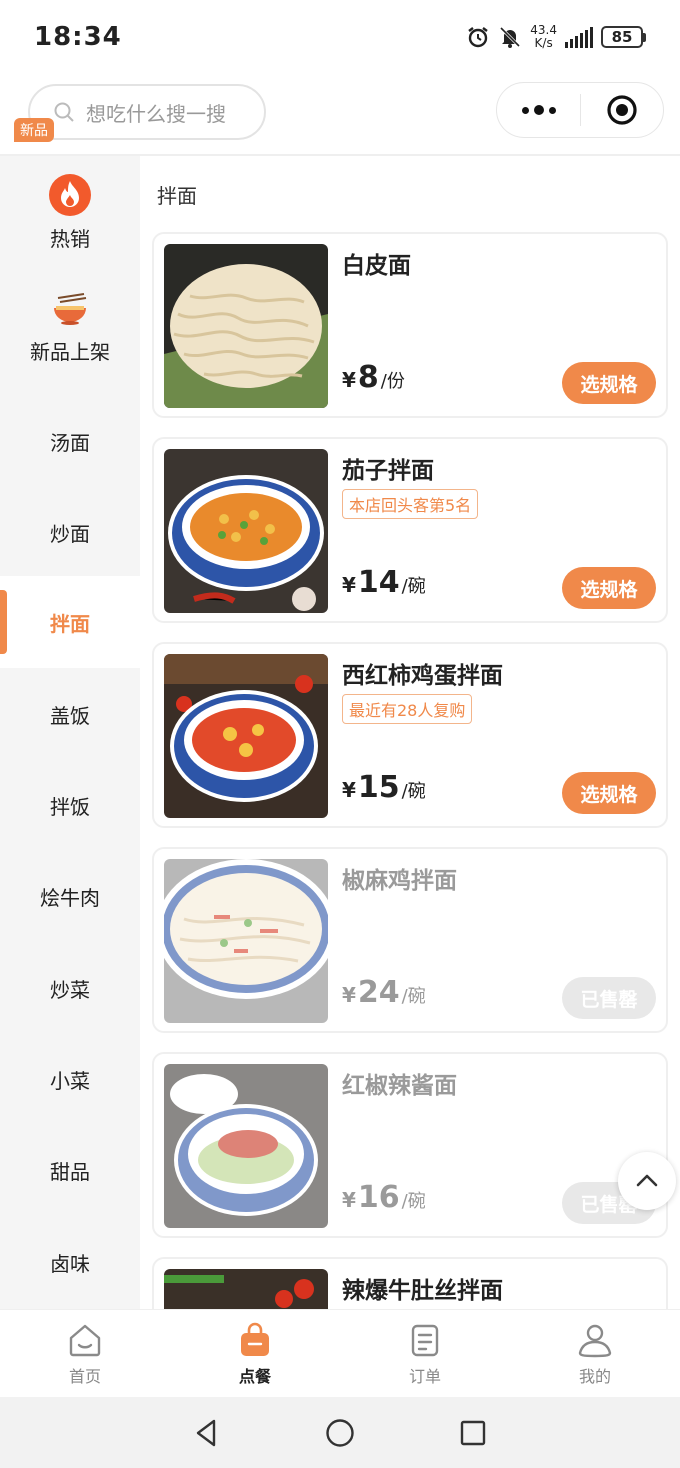 Image resolution: width=680 pixels, height=1468 pixels. I want to click on product-card: 白皮面 ¥8/份 选规格, so click(410, 325).